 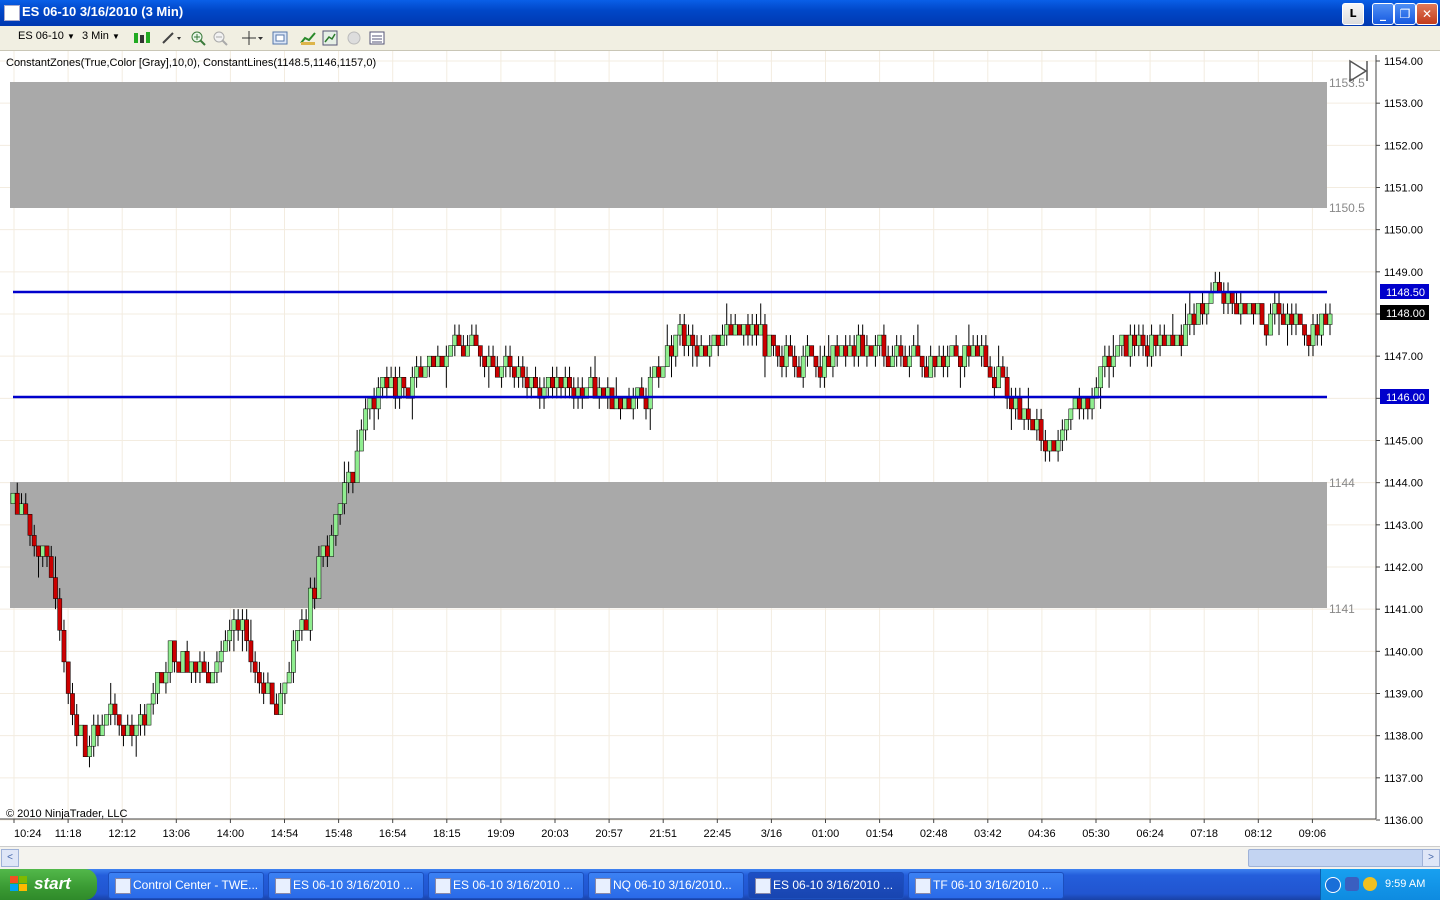 What do you see at coordinates (720, 857) in the screenshot?
I see `horizontal-scrollbar: < >` at bounding box center [720, 857].